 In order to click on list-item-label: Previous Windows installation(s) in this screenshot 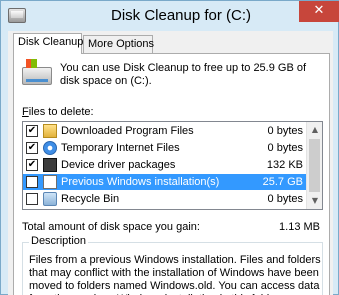, I will do `click(140, 182)`.